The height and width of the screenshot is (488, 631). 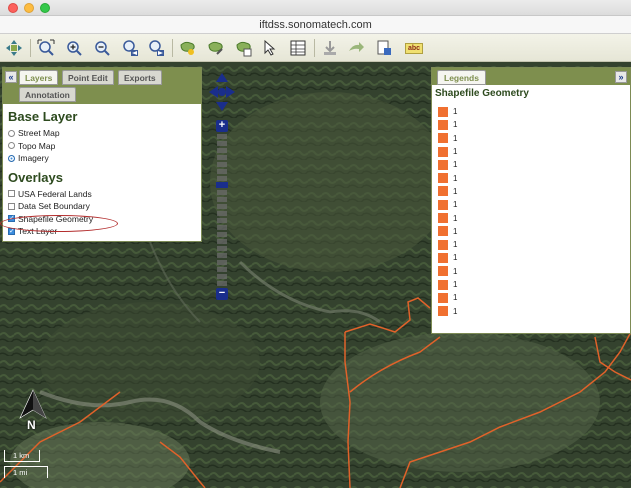 I want to click on zoom-slider-handle, so click(x=222, y=185).